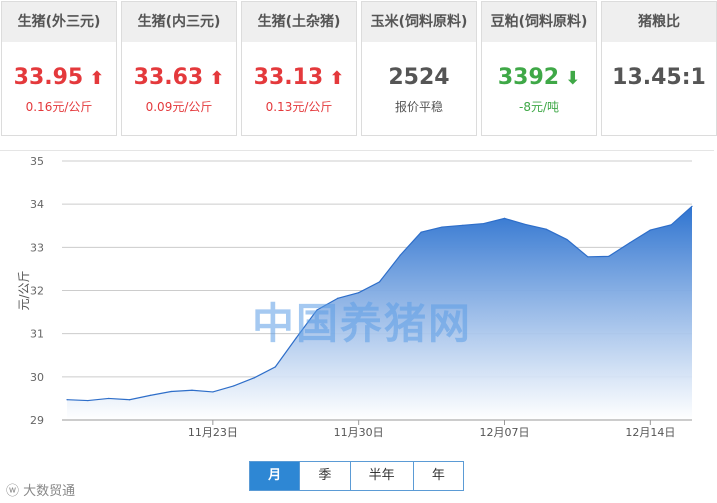 This screenshot has width=717, height=503. I want to click on card-value-number: 33.63, so click(168, 77).